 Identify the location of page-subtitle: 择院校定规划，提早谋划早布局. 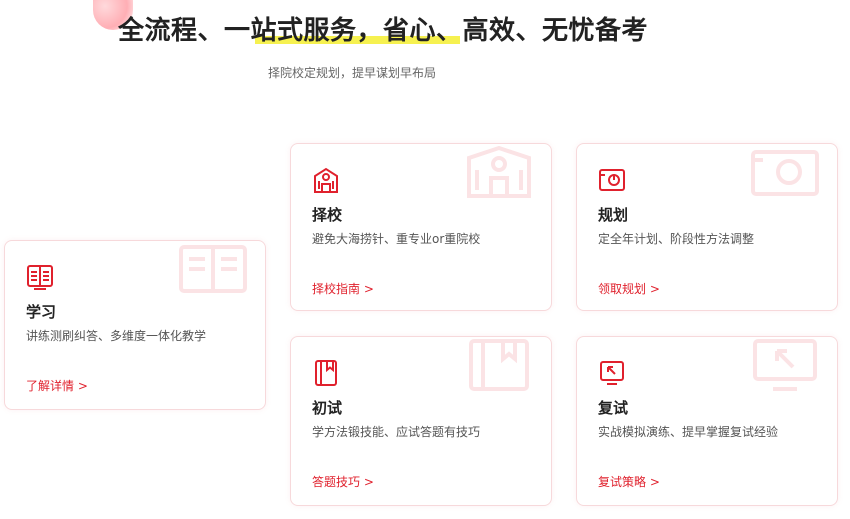
(352, 73).